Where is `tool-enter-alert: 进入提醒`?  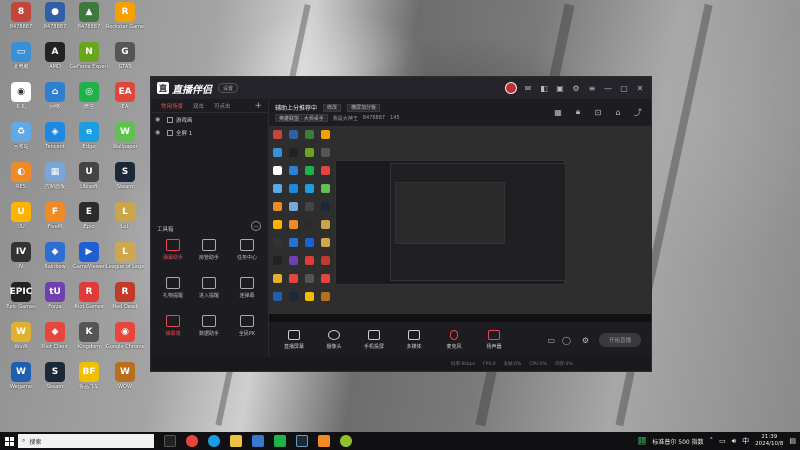 tool-enter-alert: 进入提醒 is located at coordinates (209, 291).